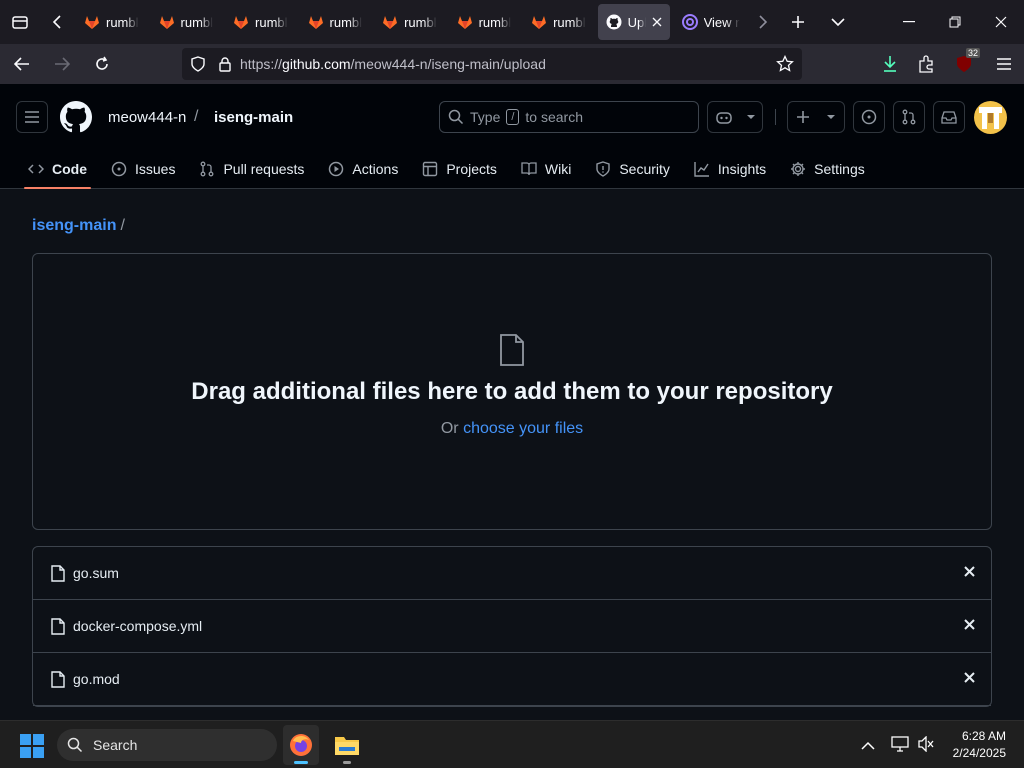 The image size is (1024, 768). What do you see at coordinates (554, 117) in the screenshot?
I see `search-placeholder-suffix: to search` at bounding box center [554, 117].